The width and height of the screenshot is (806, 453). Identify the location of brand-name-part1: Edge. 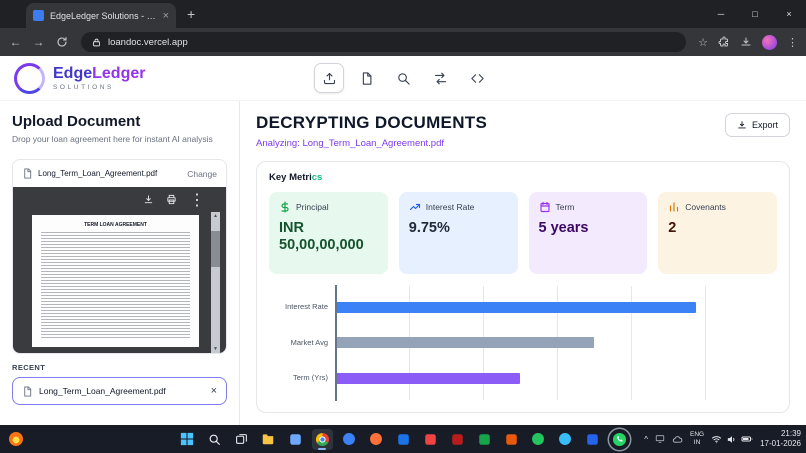
(73, 73).